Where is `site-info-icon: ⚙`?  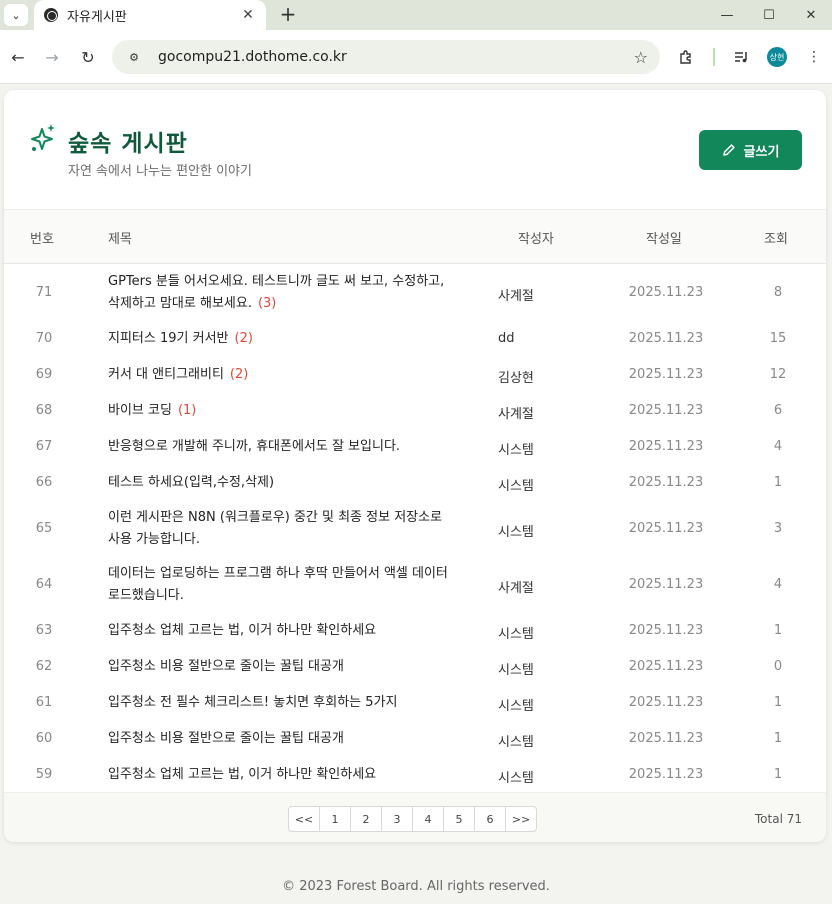
site-info-icon: ⚙ is located at coordinates (134, 57).